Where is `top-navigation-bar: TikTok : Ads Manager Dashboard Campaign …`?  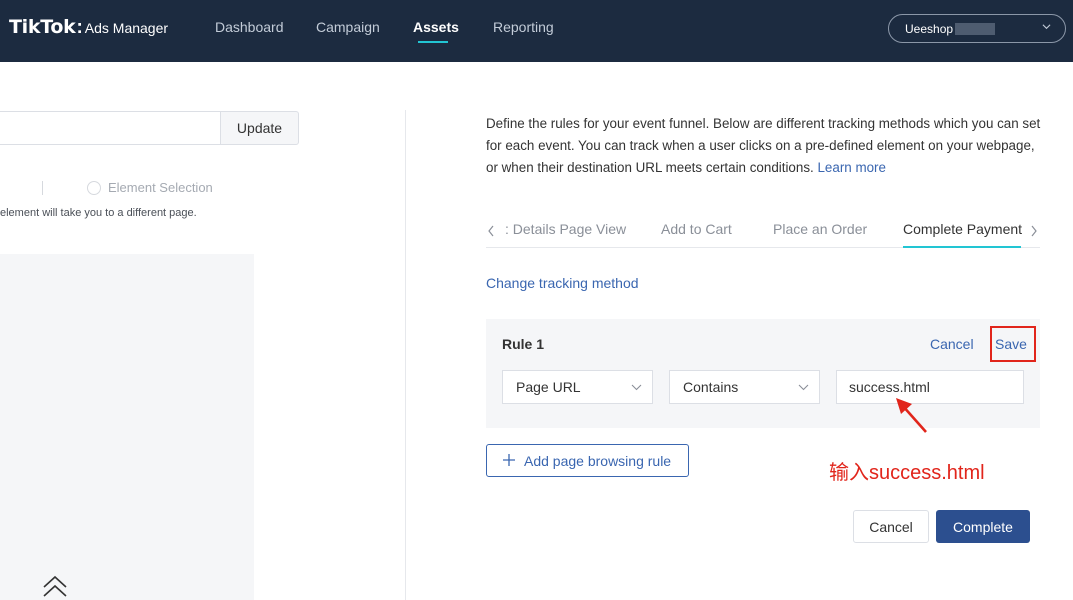 top-navigation-bar: TikTok : Ads Manager Dashboard Campaign … is located at coordinates (536, 31).